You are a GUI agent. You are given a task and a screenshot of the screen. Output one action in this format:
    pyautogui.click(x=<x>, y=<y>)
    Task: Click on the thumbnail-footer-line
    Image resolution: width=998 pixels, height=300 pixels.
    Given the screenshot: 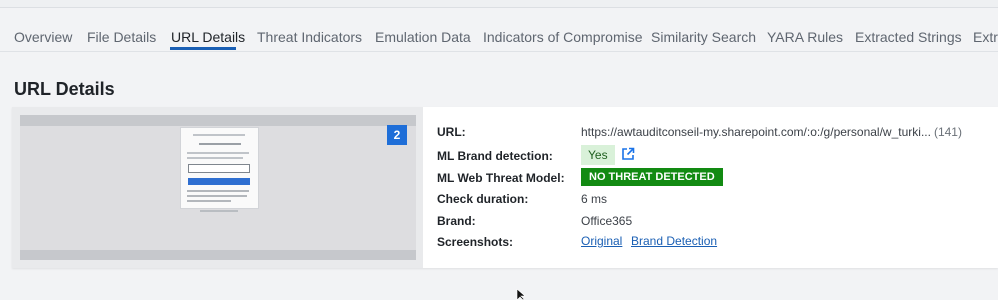 What is the action you would take?
    pyautogui.click(x=219, y=211)
    